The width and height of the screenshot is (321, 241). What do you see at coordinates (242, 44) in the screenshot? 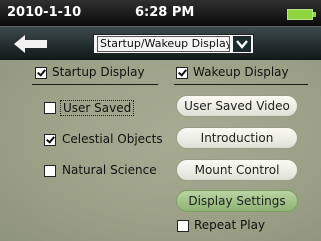
I see `chevron-down-icon` at bounding box center [242, 44].